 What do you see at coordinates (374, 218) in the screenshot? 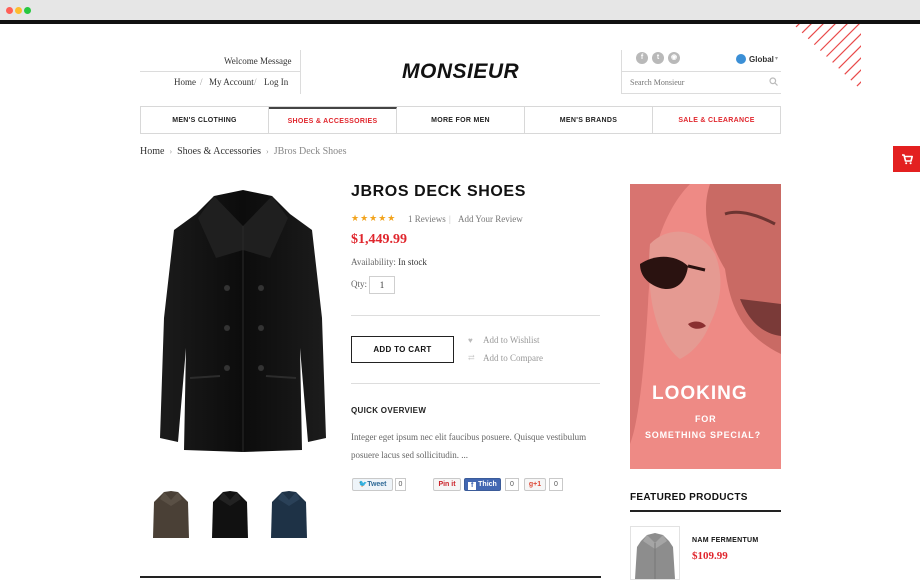
I see `rating-stars: ★★★★★` at bounding box center [374, 218].